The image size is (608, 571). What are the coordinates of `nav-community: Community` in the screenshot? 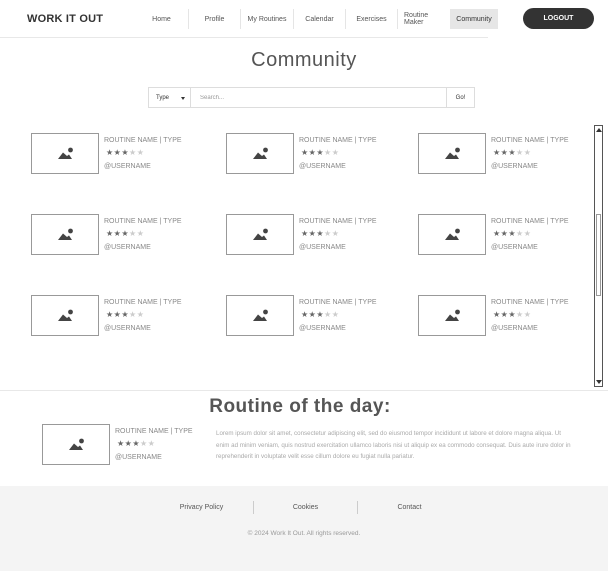 It's located at (474, 19).